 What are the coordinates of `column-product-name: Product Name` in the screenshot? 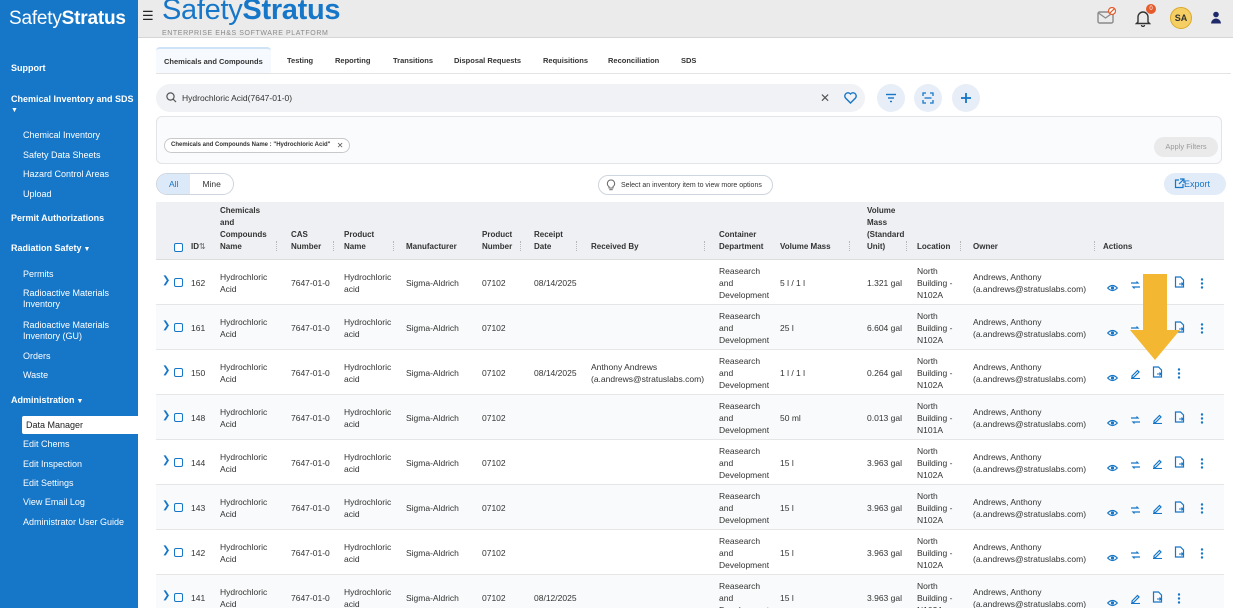 It's located at (359, 241).